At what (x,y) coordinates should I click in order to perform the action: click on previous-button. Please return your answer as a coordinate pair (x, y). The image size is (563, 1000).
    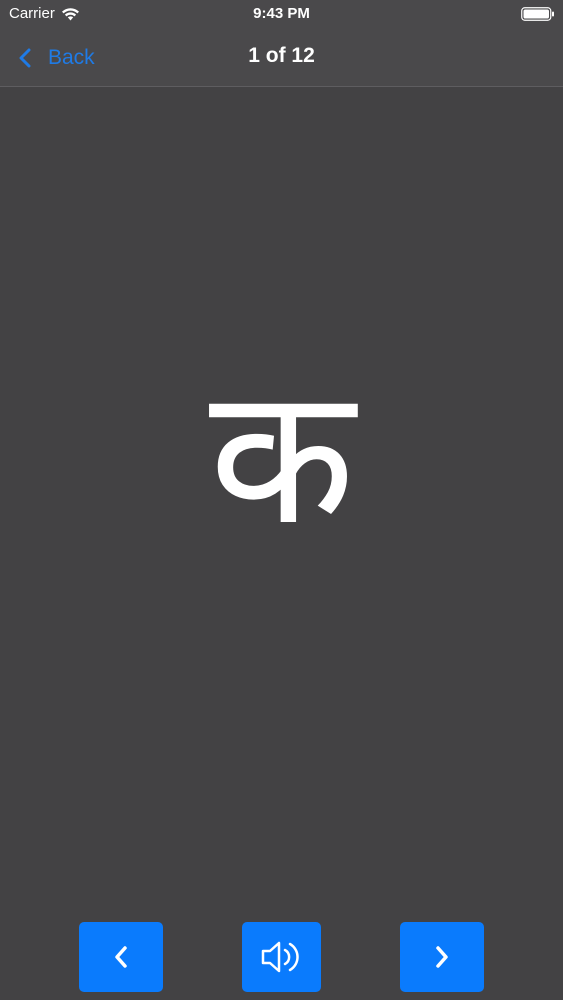
    Looking at the image, I should click on (121, 957).